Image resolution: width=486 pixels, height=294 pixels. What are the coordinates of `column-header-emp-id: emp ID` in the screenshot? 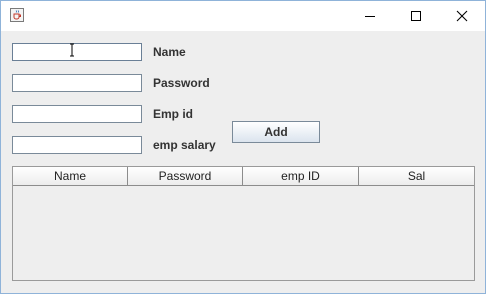 It's located at (301, 176).